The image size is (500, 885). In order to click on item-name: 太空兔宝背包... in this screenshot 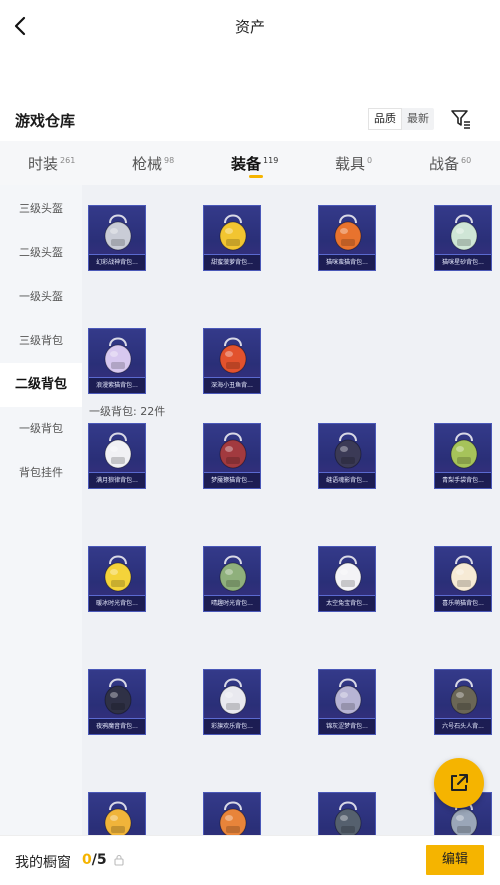, I will do `click(347, 603)`.